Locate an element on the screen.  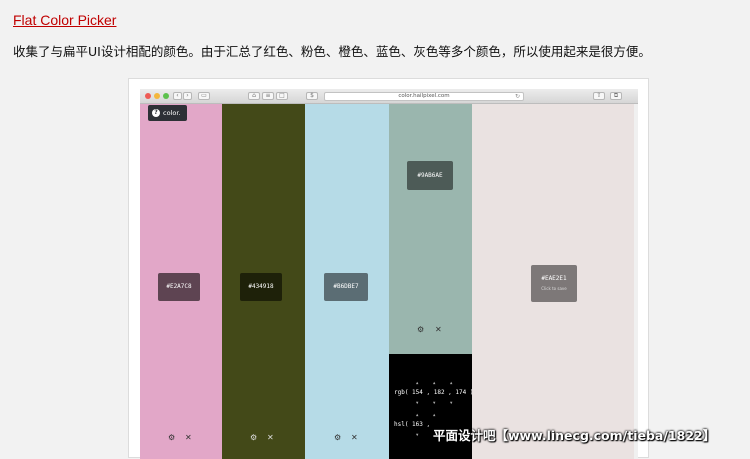
increment-red-icon: ▲ is located at coordinates (417, 382).